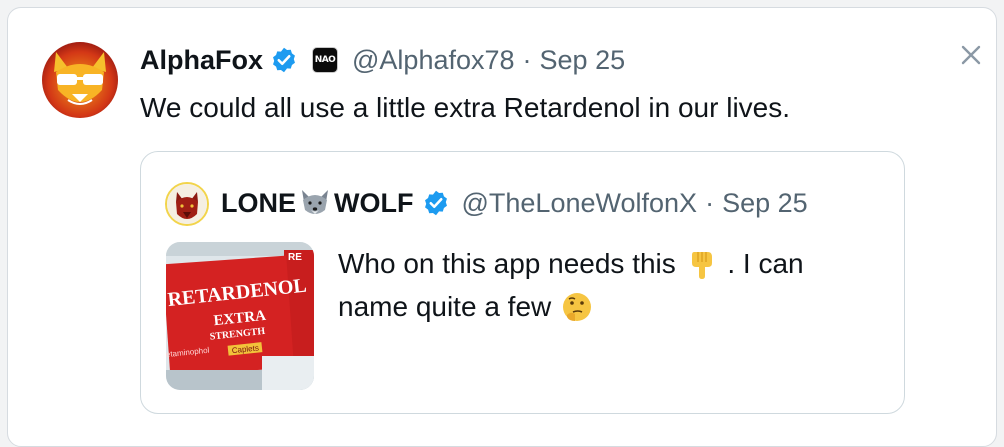 This screenshot has height=447, width=1004. What do you see at coordinates (80, 80) in the screenshot?
I see `alphafox-avatar` at bounding box center [80, 80].